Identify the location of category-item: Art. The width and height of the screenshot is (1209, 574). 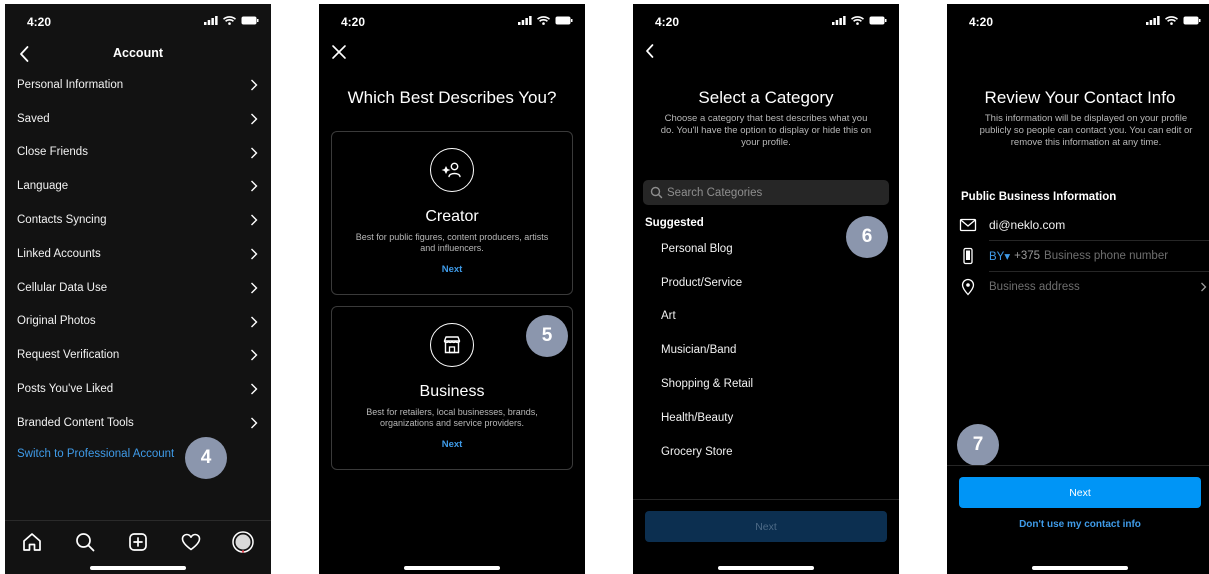
(774, 317).